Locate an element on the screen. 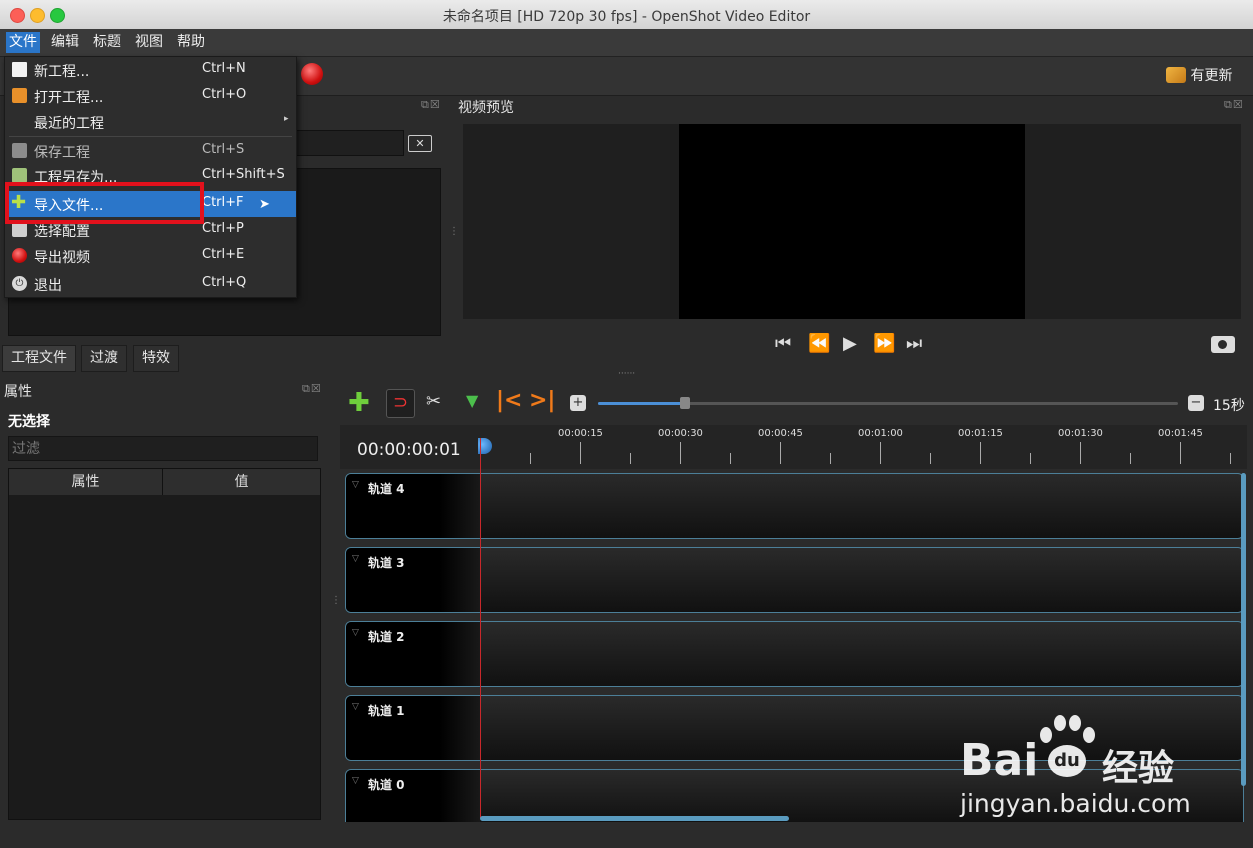 Image resolution: width=1253 pixels, height=848 pixels. ruler-tick-label: 00:01:30 is located at coordinates (1080, 433).